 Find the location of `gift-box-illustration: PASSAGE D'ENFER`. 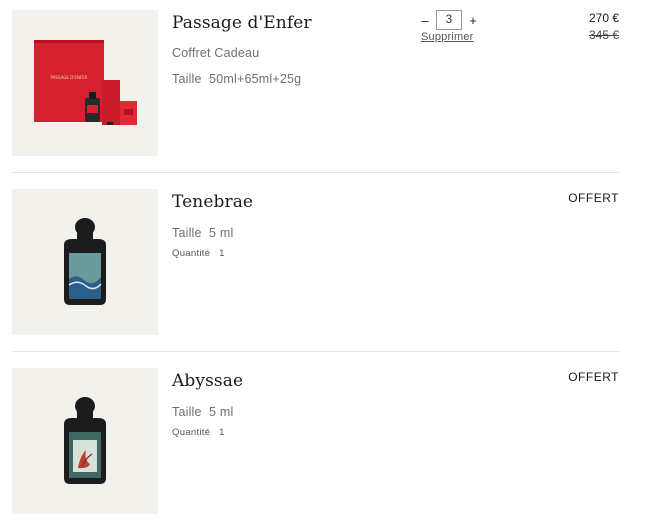

gift-box-illustration: PASSAGE D'ENFER is located at coordinates (85, 82).